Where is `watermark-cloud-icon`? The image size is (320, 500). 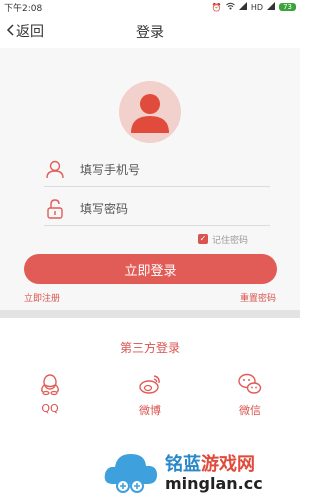 watermark-cloud-icon is located at coordinates (131, 470).